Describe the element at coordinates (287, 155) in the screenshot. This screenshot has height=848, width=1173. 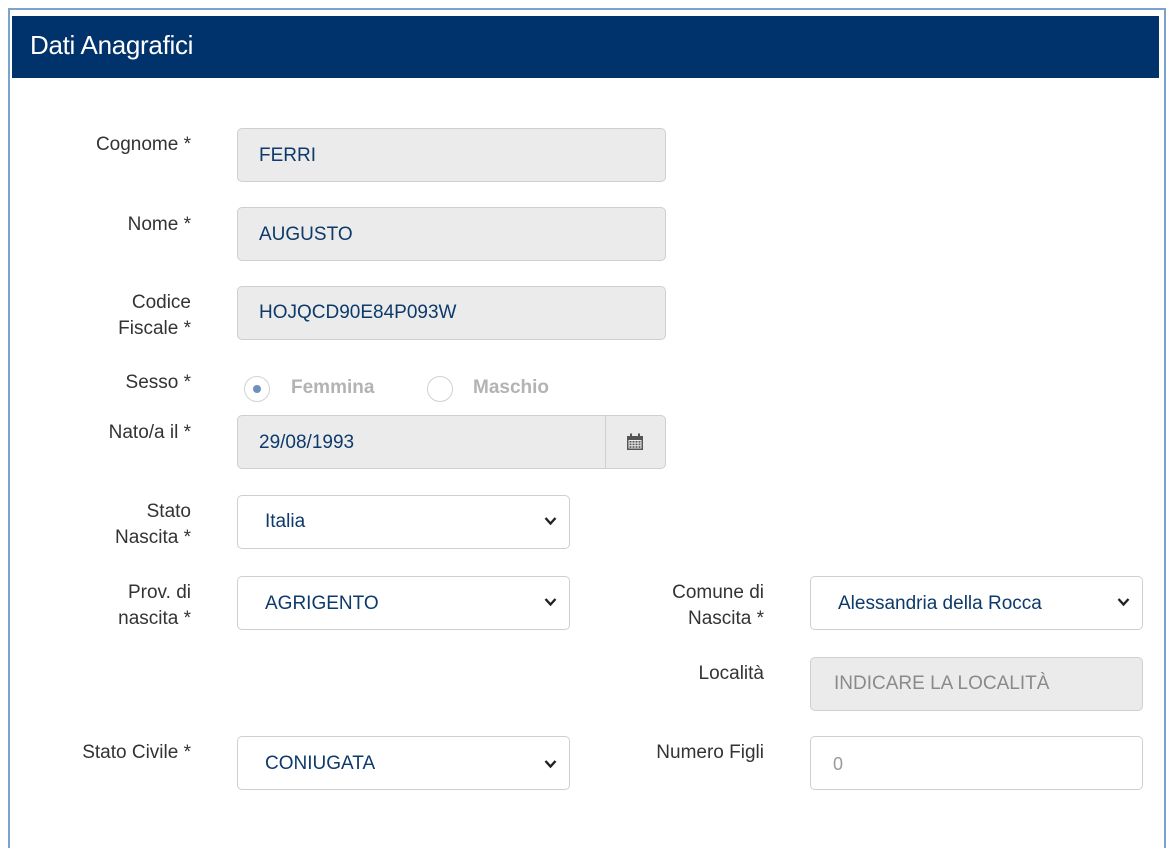
I see `cognome-value: FERRI` at that location.